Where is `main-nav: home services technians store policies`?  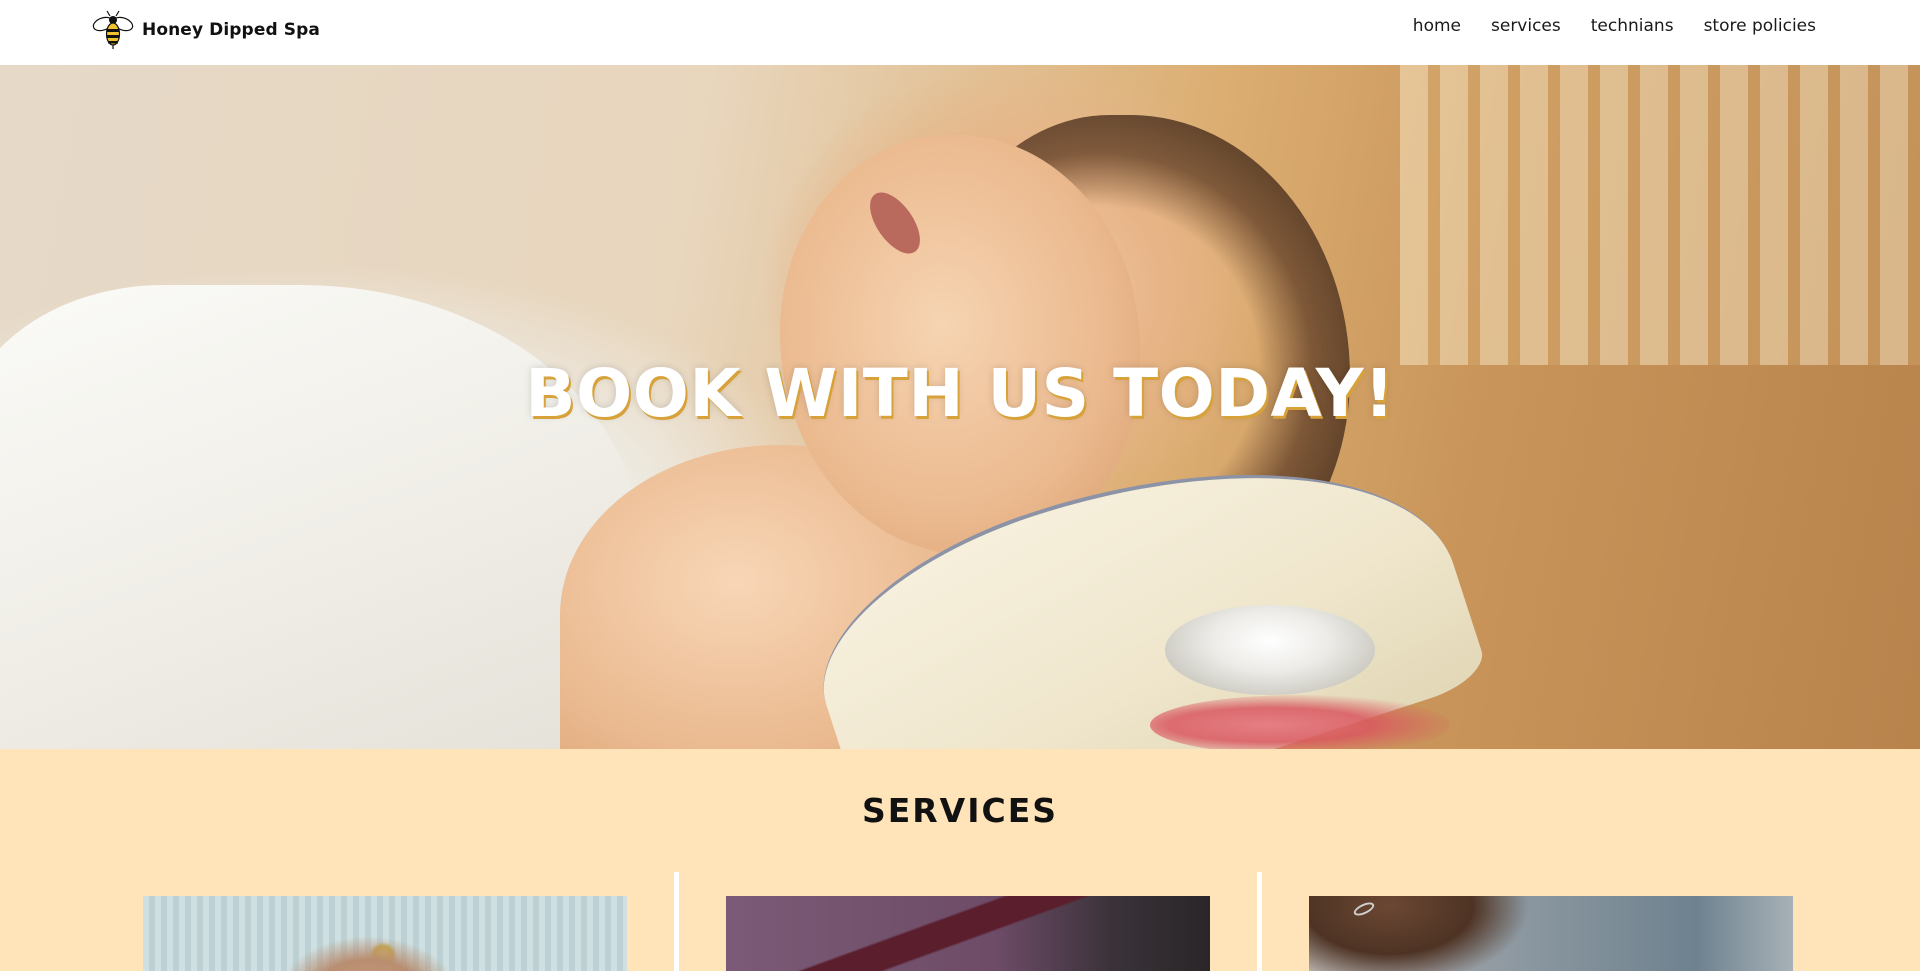
main-nav: home services technians store policies is located at coordinates (1614, 26).